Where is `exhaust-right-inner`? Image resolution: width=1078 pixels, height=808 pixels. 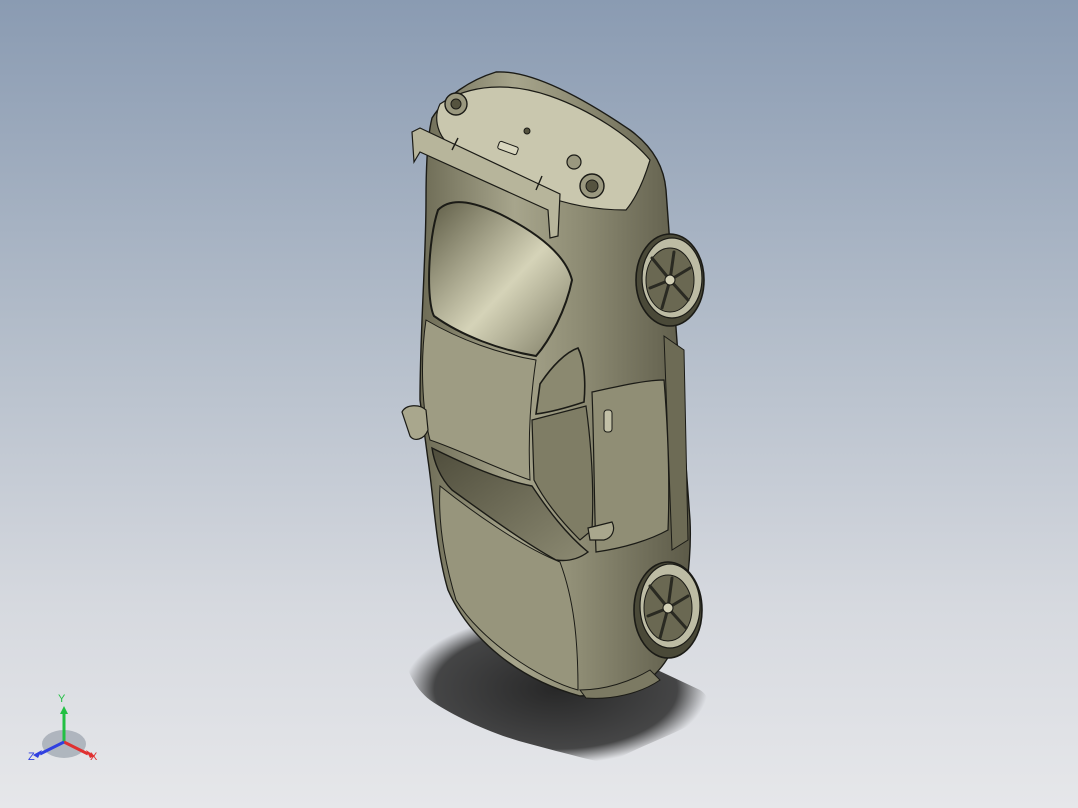
exhaust-right-inner is located at coordinates (592, 186).